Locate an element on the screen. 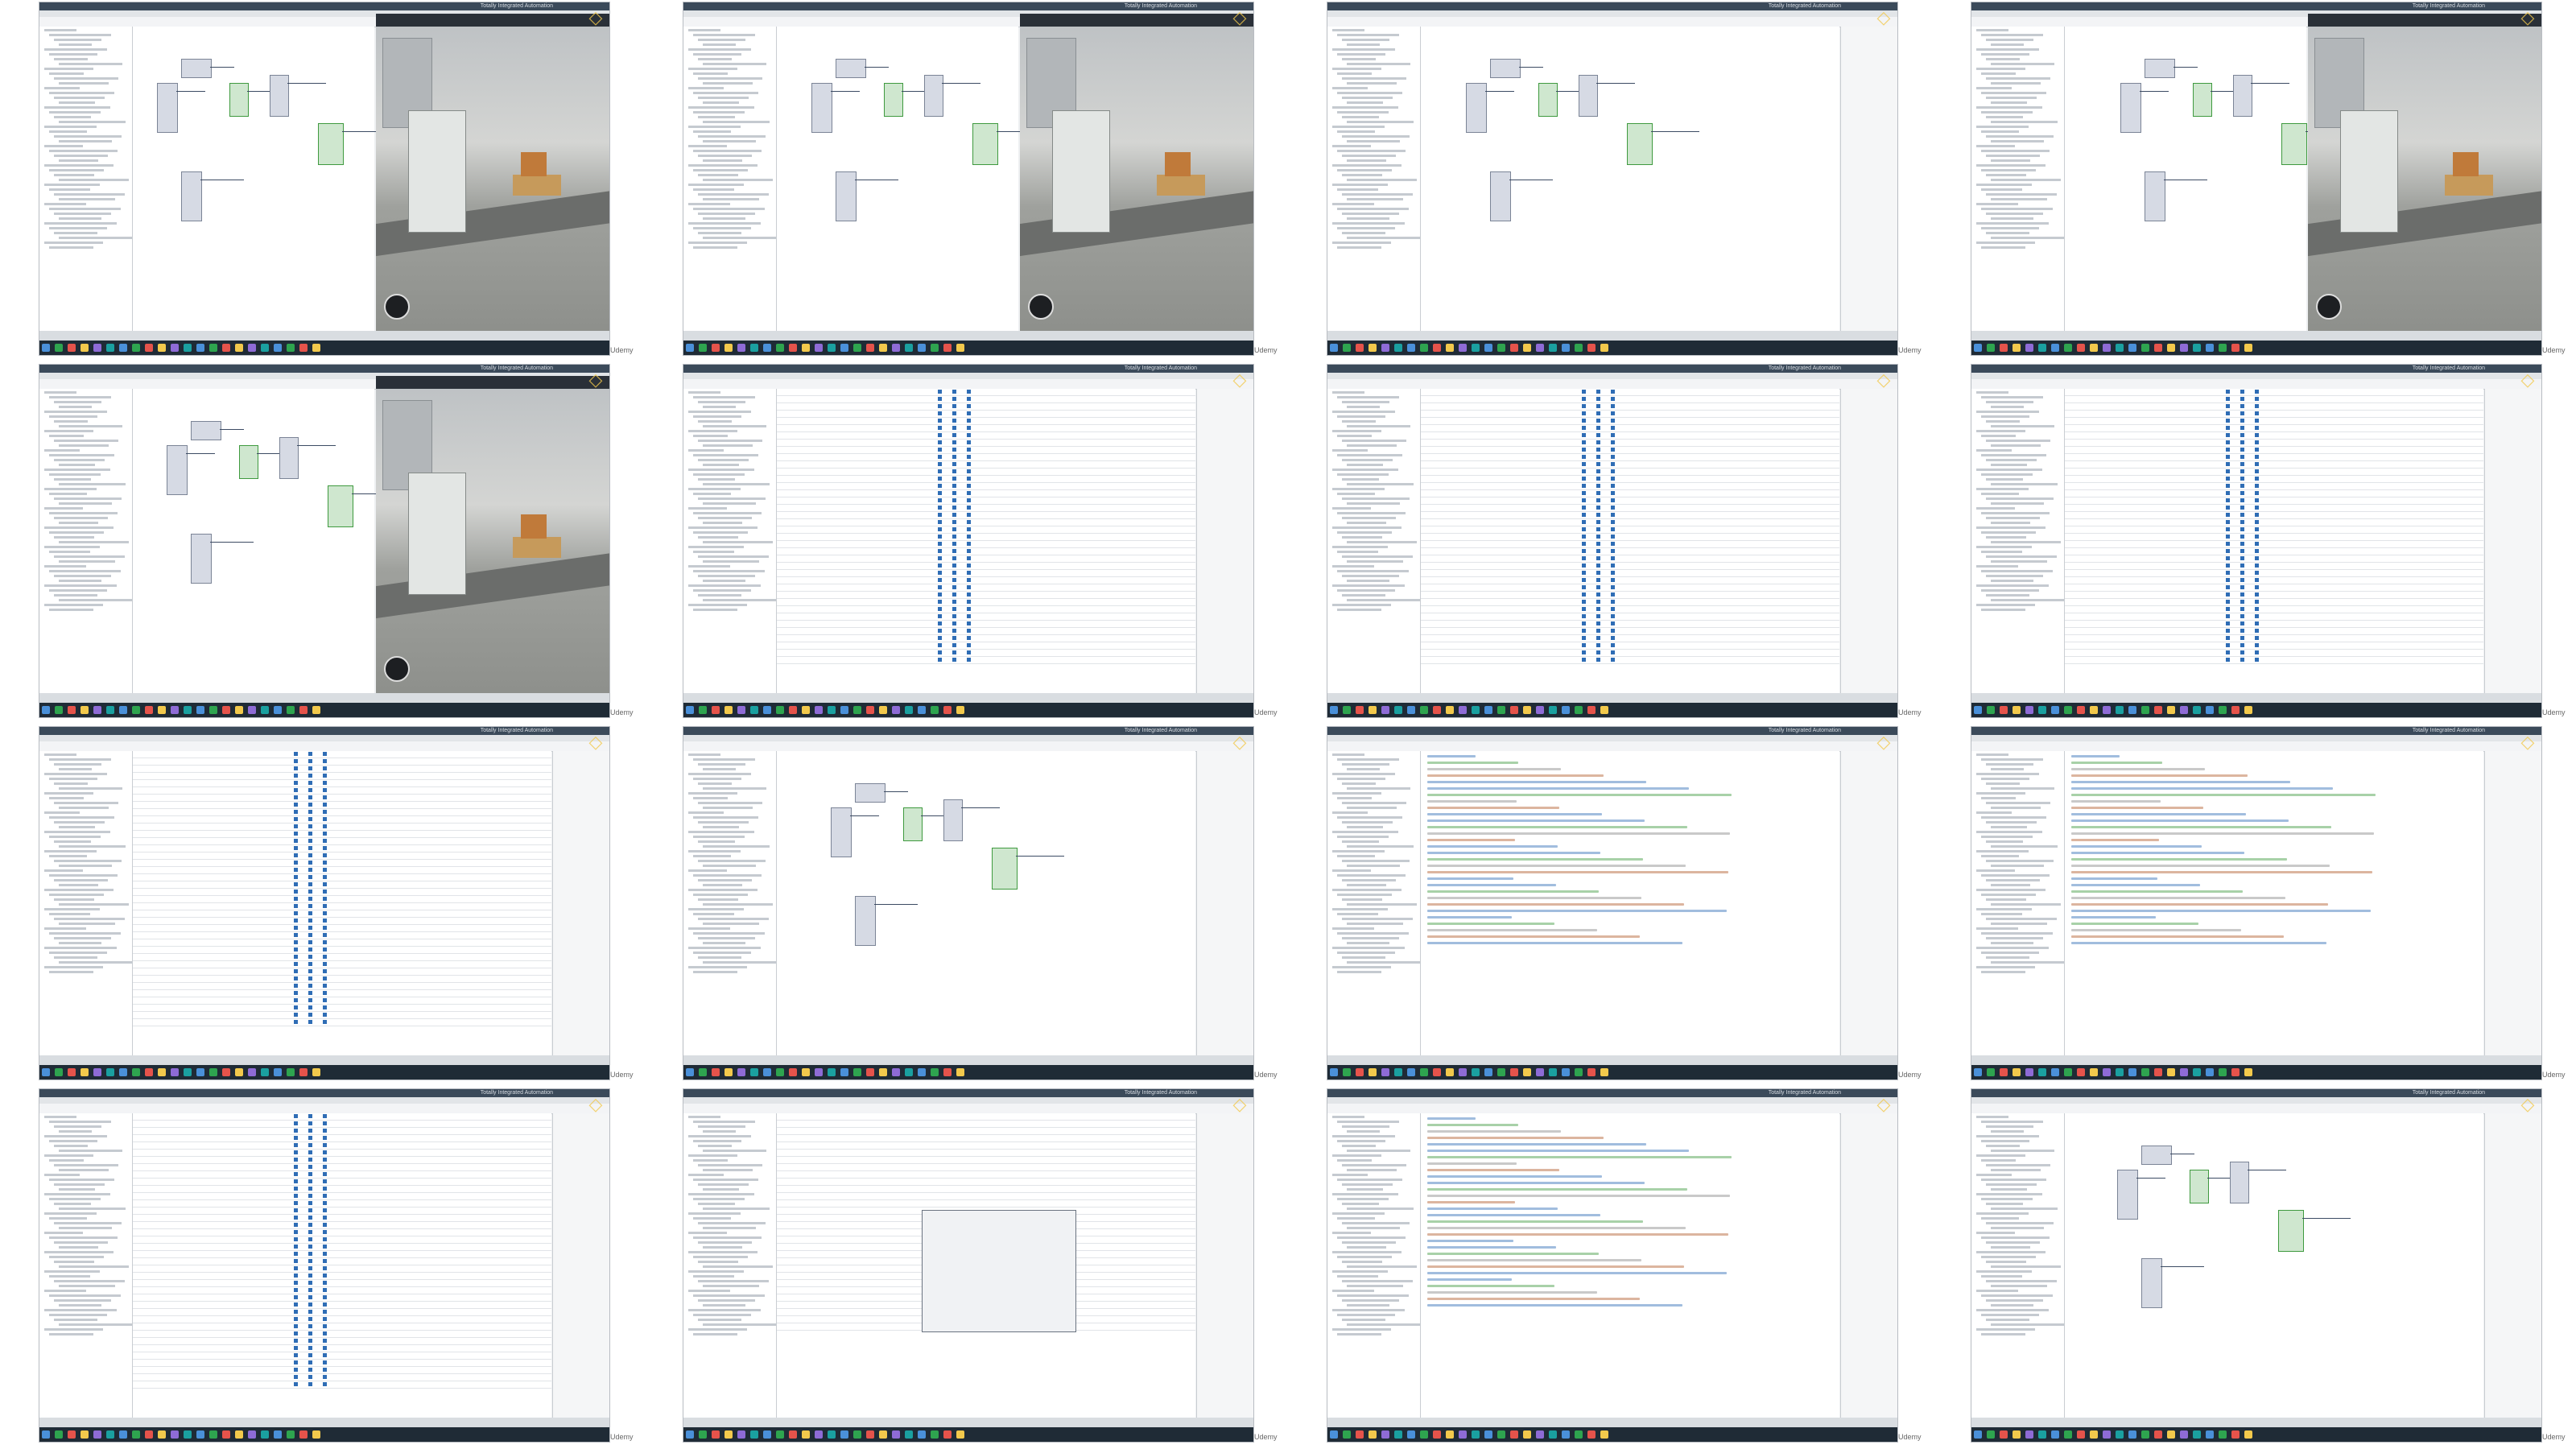  task-cards-panel is located at coordinates (2512, 904).